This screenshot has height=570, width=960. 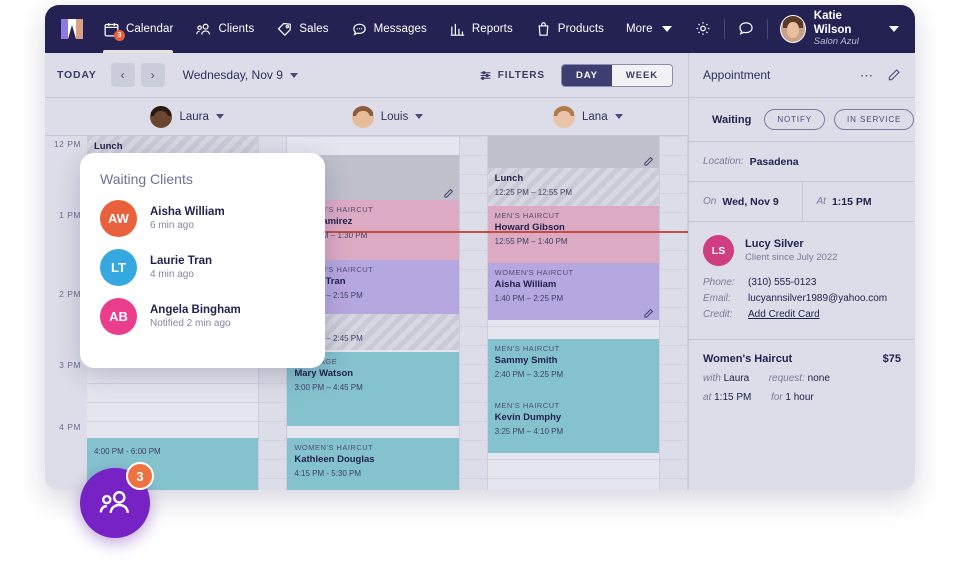 I want to click on time-label: 4 PM, so click(x=70, y=427).